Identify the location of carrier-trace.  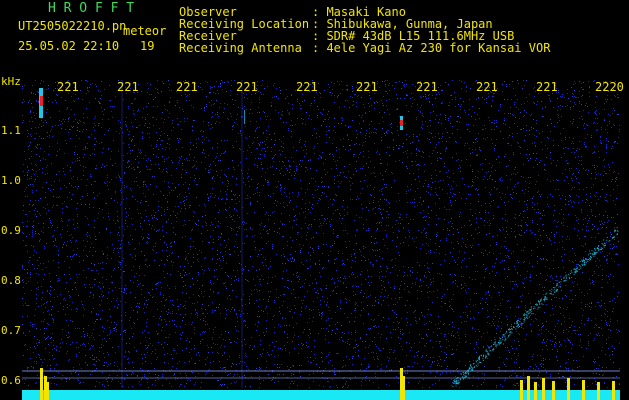
(535, 307).